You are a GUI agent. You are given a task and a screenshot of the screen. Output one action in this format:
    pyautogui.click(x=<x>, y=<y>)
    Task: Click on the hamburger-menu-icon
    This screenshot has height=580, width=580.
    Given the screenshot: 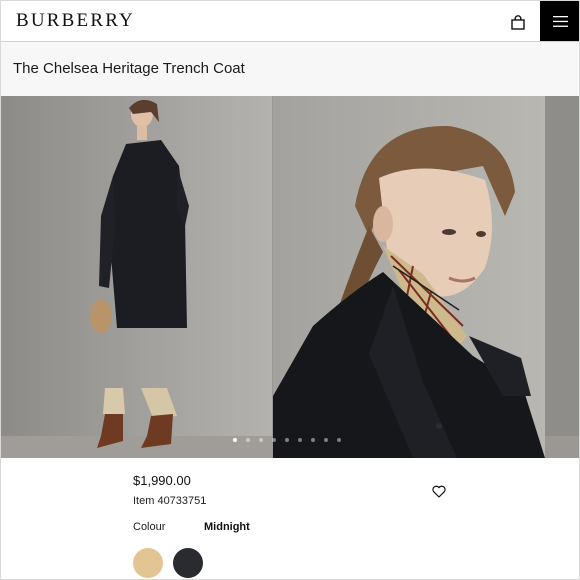 What is the action you would take?
    pyautogui.click(x=560, y=21)
    